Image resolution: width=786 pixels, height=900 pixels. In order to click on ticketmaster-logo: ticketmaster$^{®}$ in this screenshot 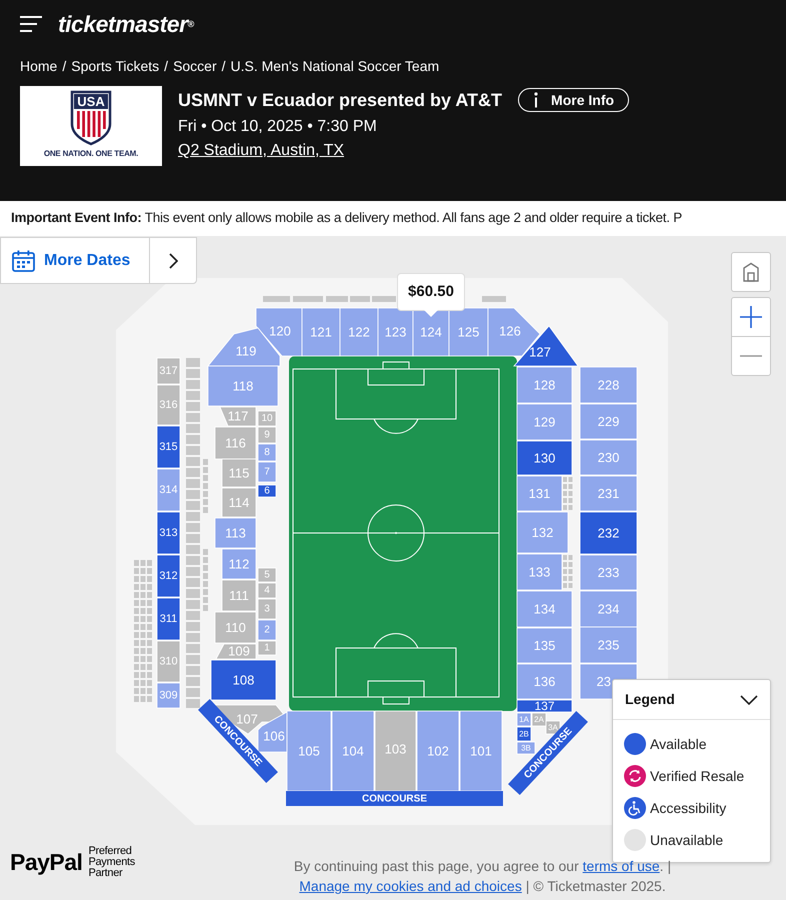, I will do `click(126, 24)`.